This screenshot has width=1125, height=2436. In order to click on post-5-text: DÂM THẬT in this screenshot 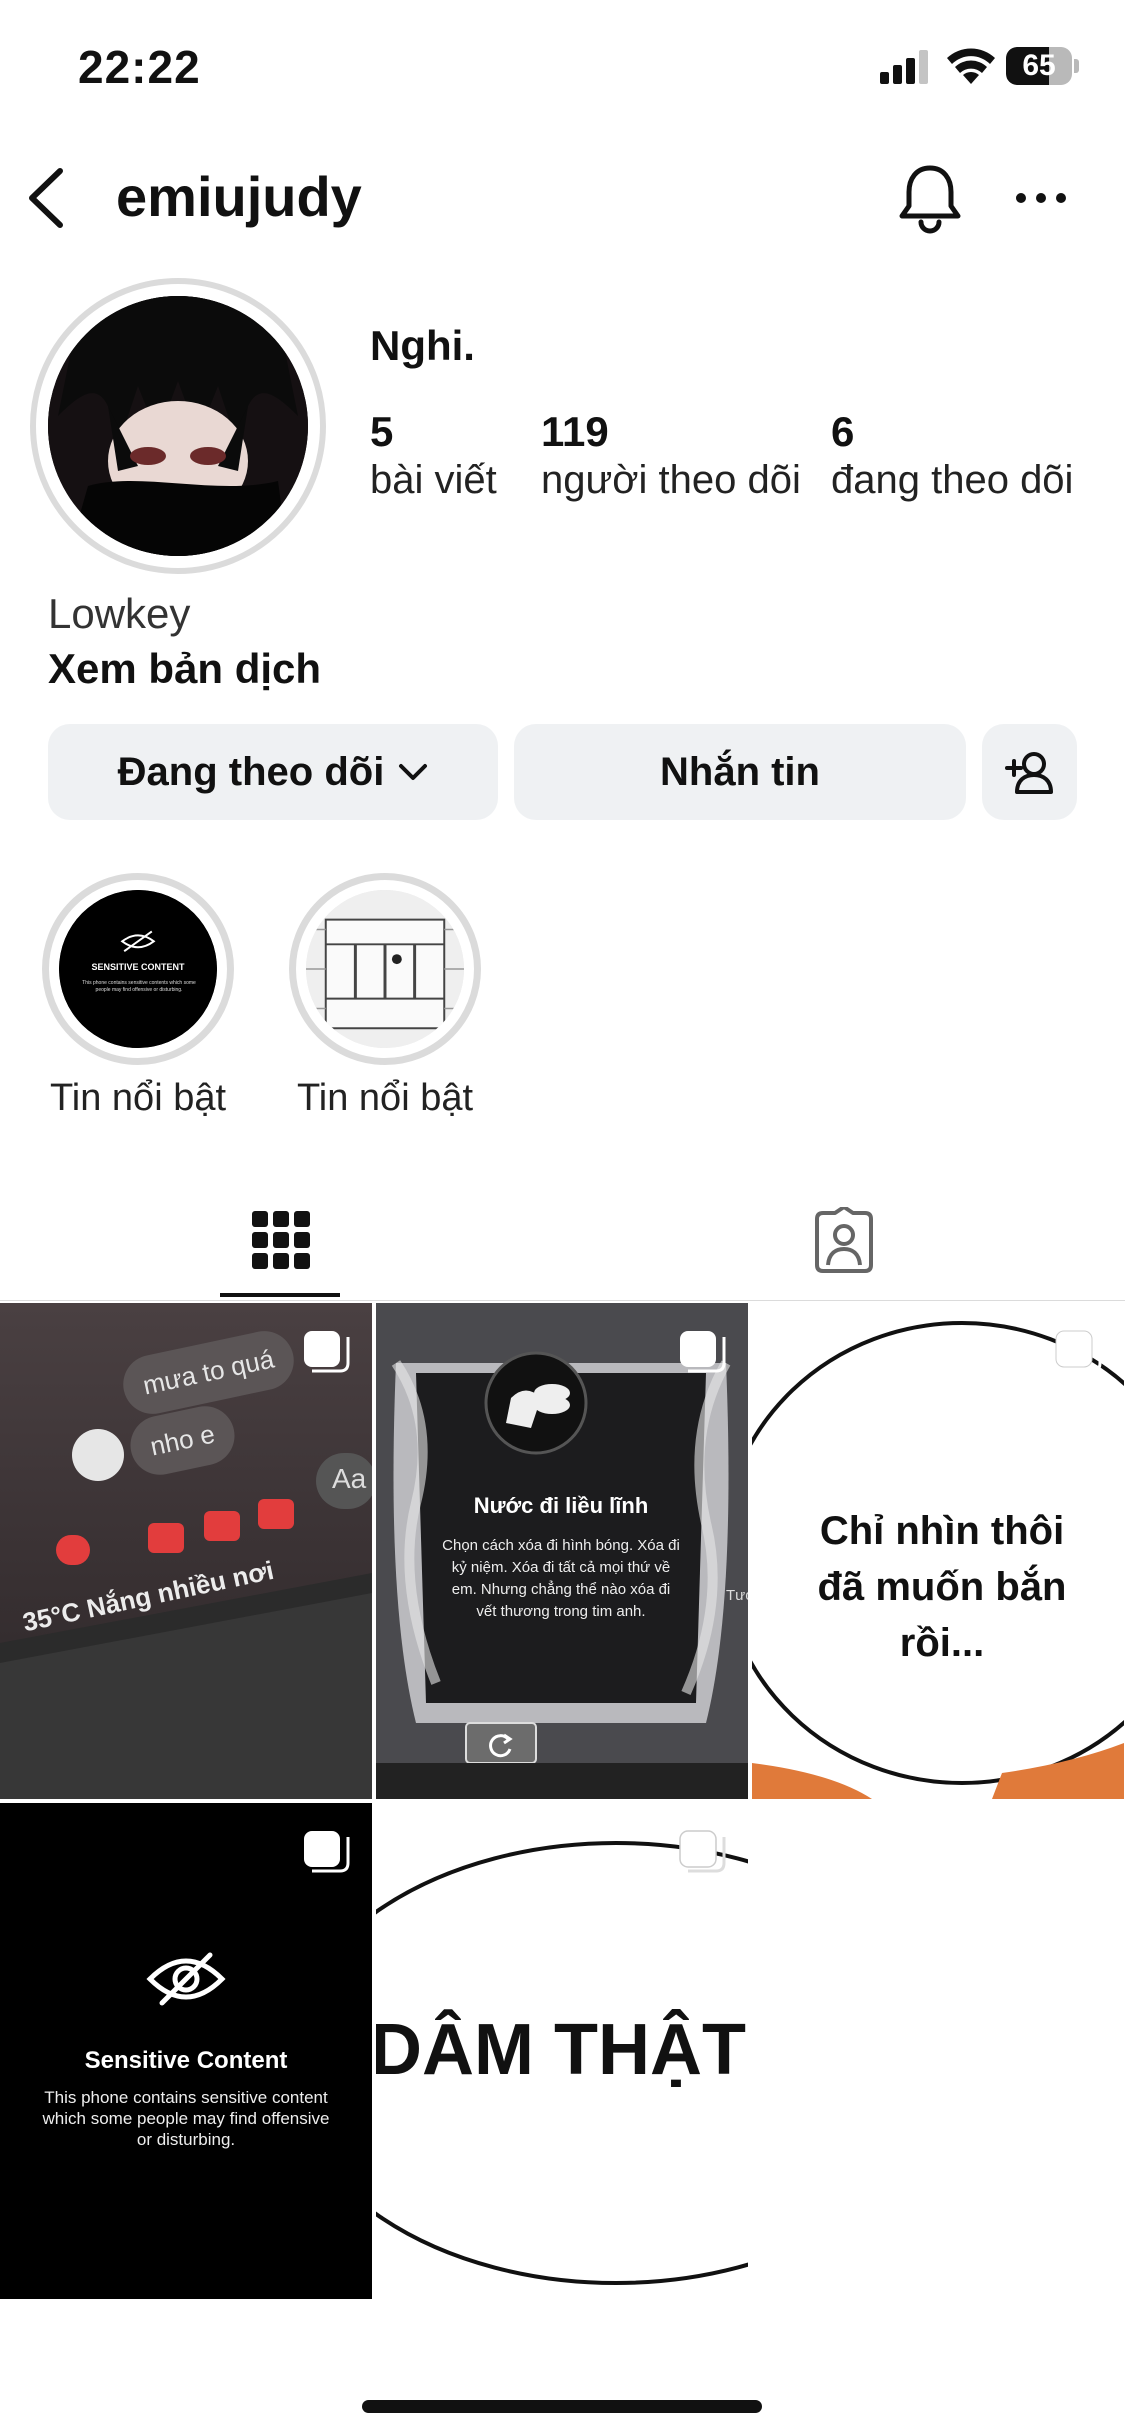, I will do `click(561, 2050)`.